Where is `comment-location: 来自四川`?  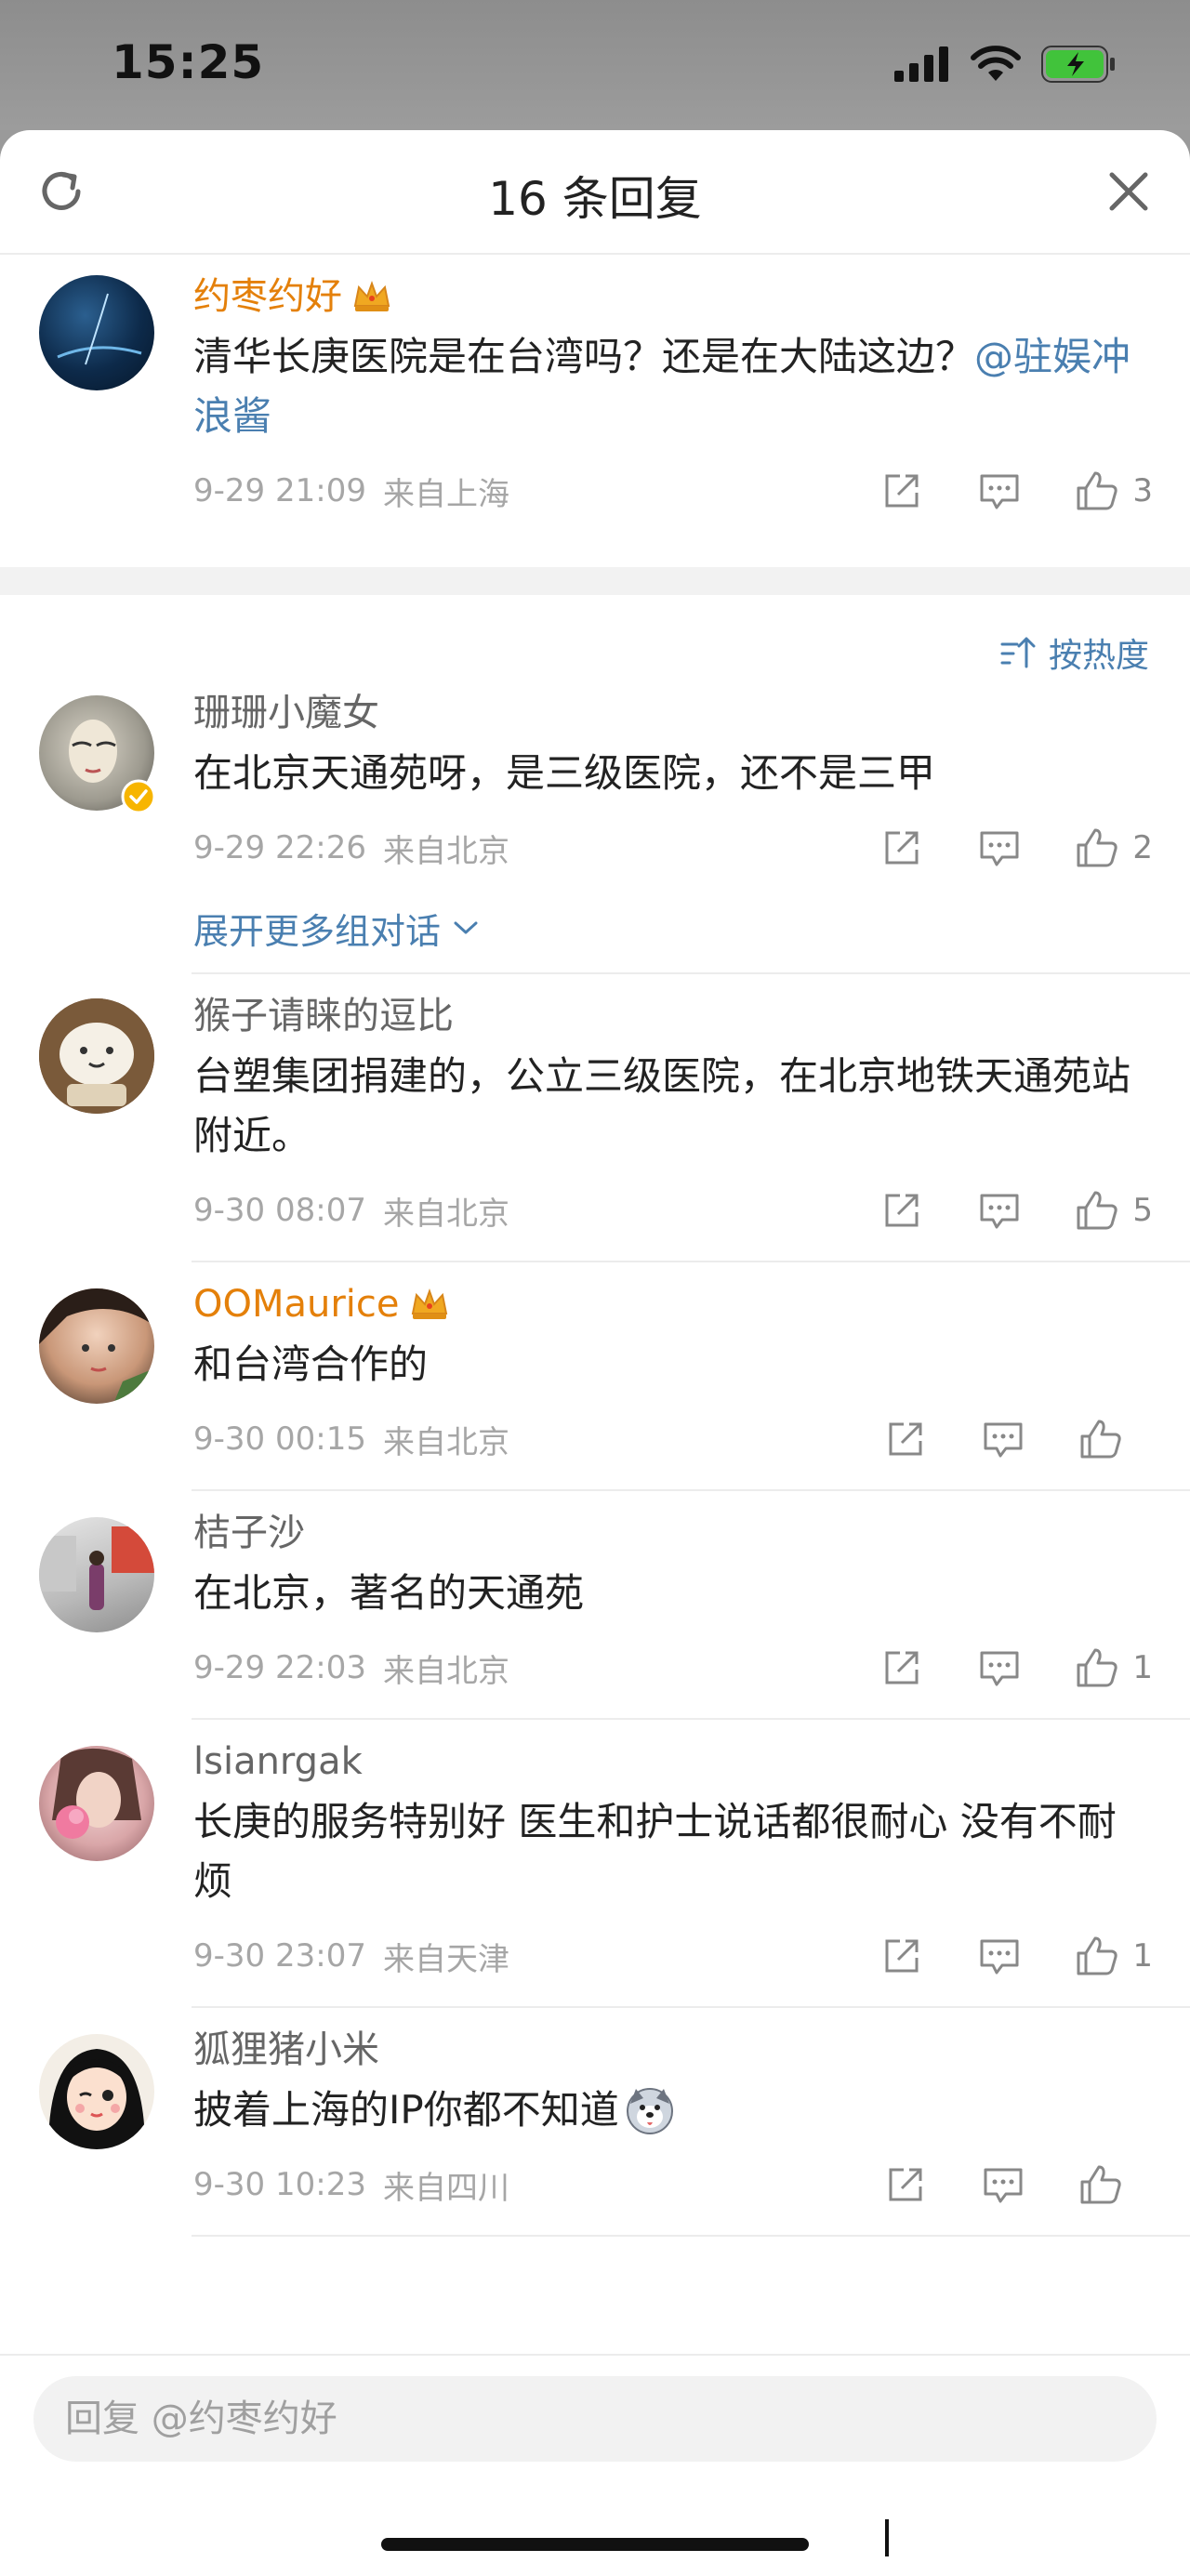
comment-location: 来自四川 is located at coordinates (445, 2188).